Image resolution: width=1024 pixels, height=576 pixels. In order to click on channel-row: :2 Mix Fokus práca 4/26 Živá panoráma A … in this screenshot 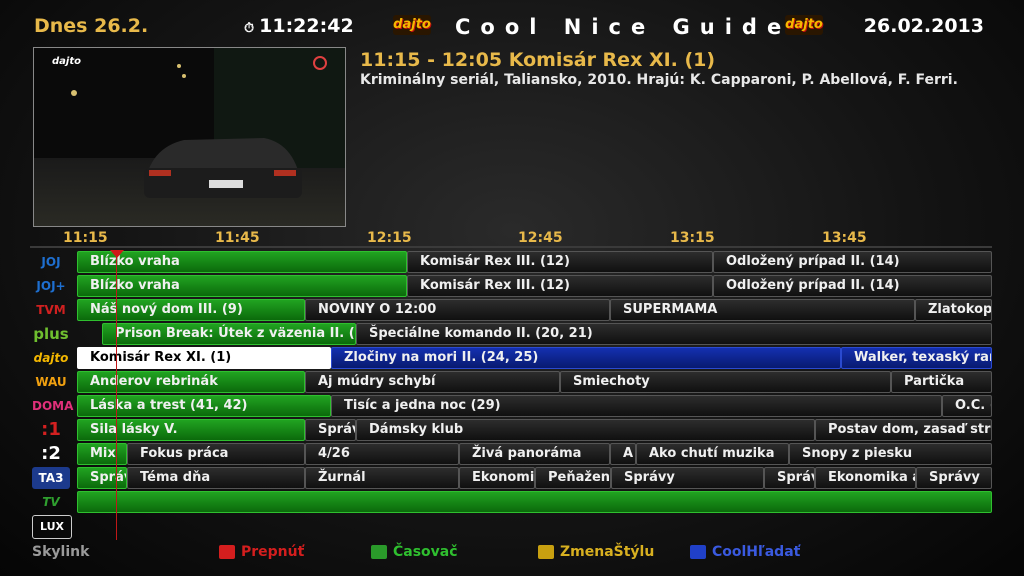, I will do `click(511, 454)`.